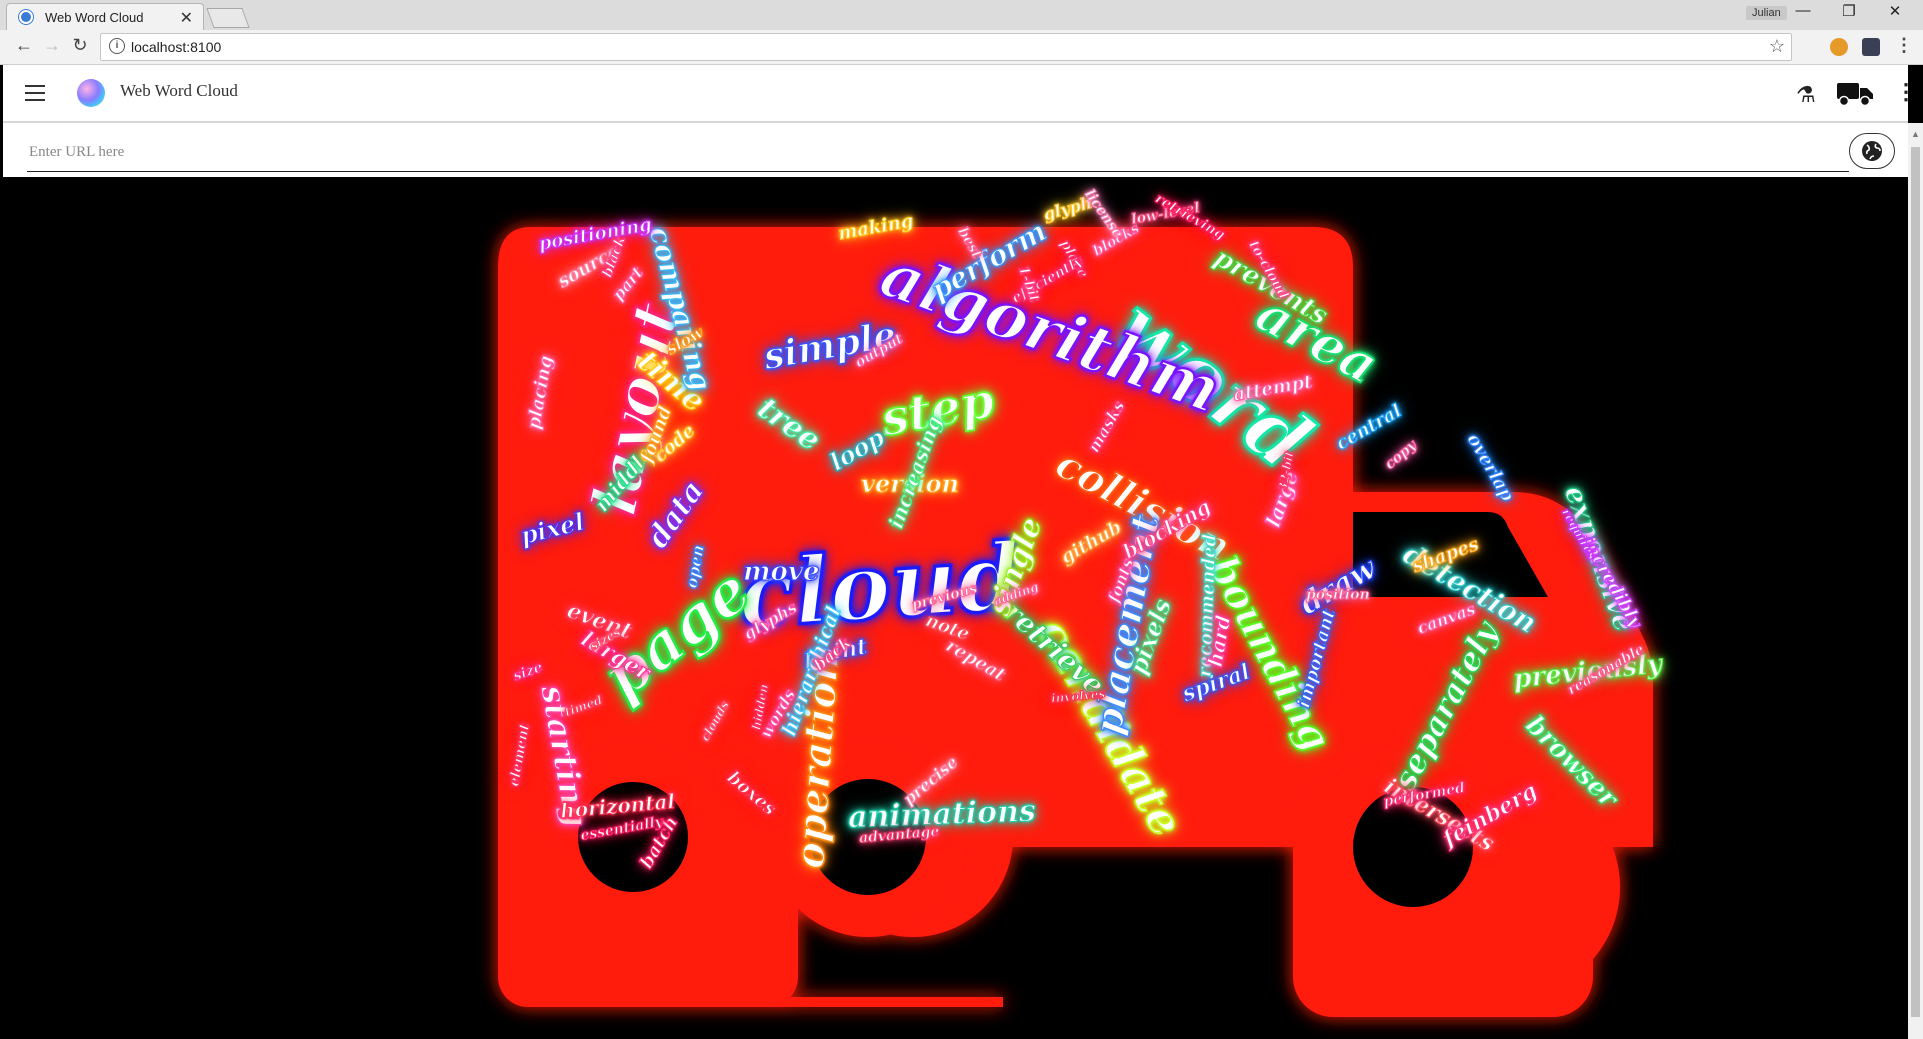 The height and width of the screenshot is (1039, 1923). Describe the element at coordinates (176, 47) in the screenshot. I see `address-url: localhost:8100` at that location.